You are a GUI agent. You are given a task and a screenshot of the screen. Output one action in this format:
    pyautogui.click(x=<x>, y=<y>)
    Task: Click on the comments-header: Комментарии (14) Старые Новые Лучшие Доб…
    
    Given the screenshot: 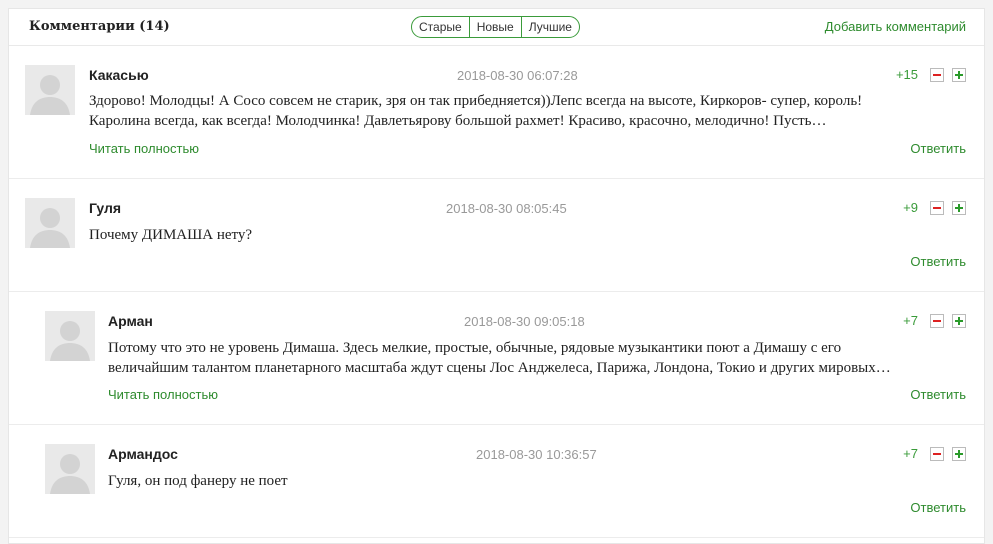 What is the action you would take?
    pyautogui.click(x=496, y=27)
    